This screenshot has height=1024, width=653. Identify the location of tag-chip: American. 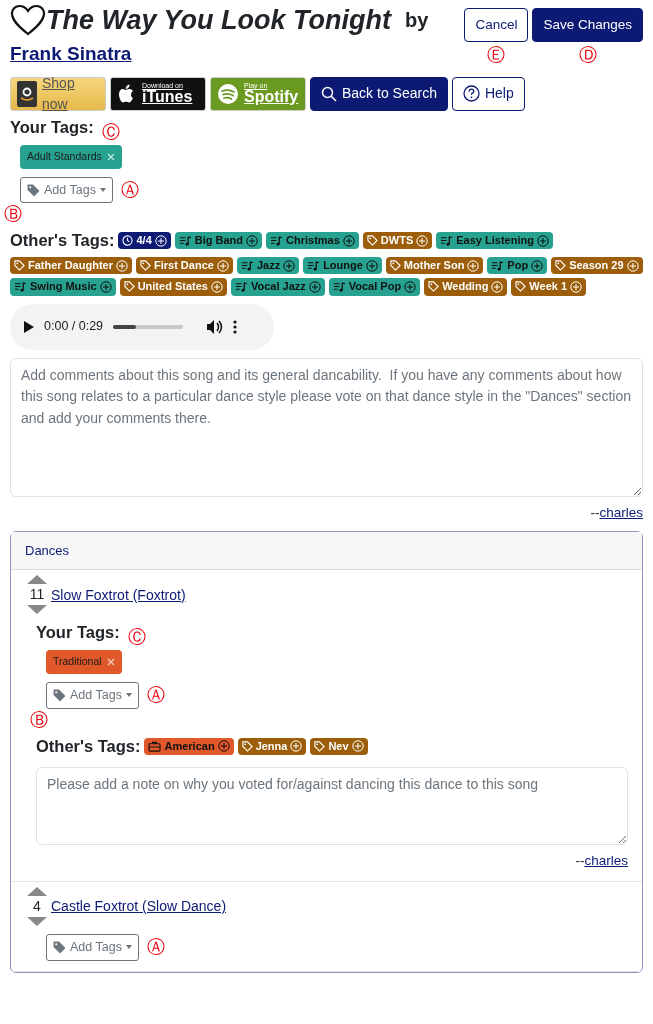
(189, 746).